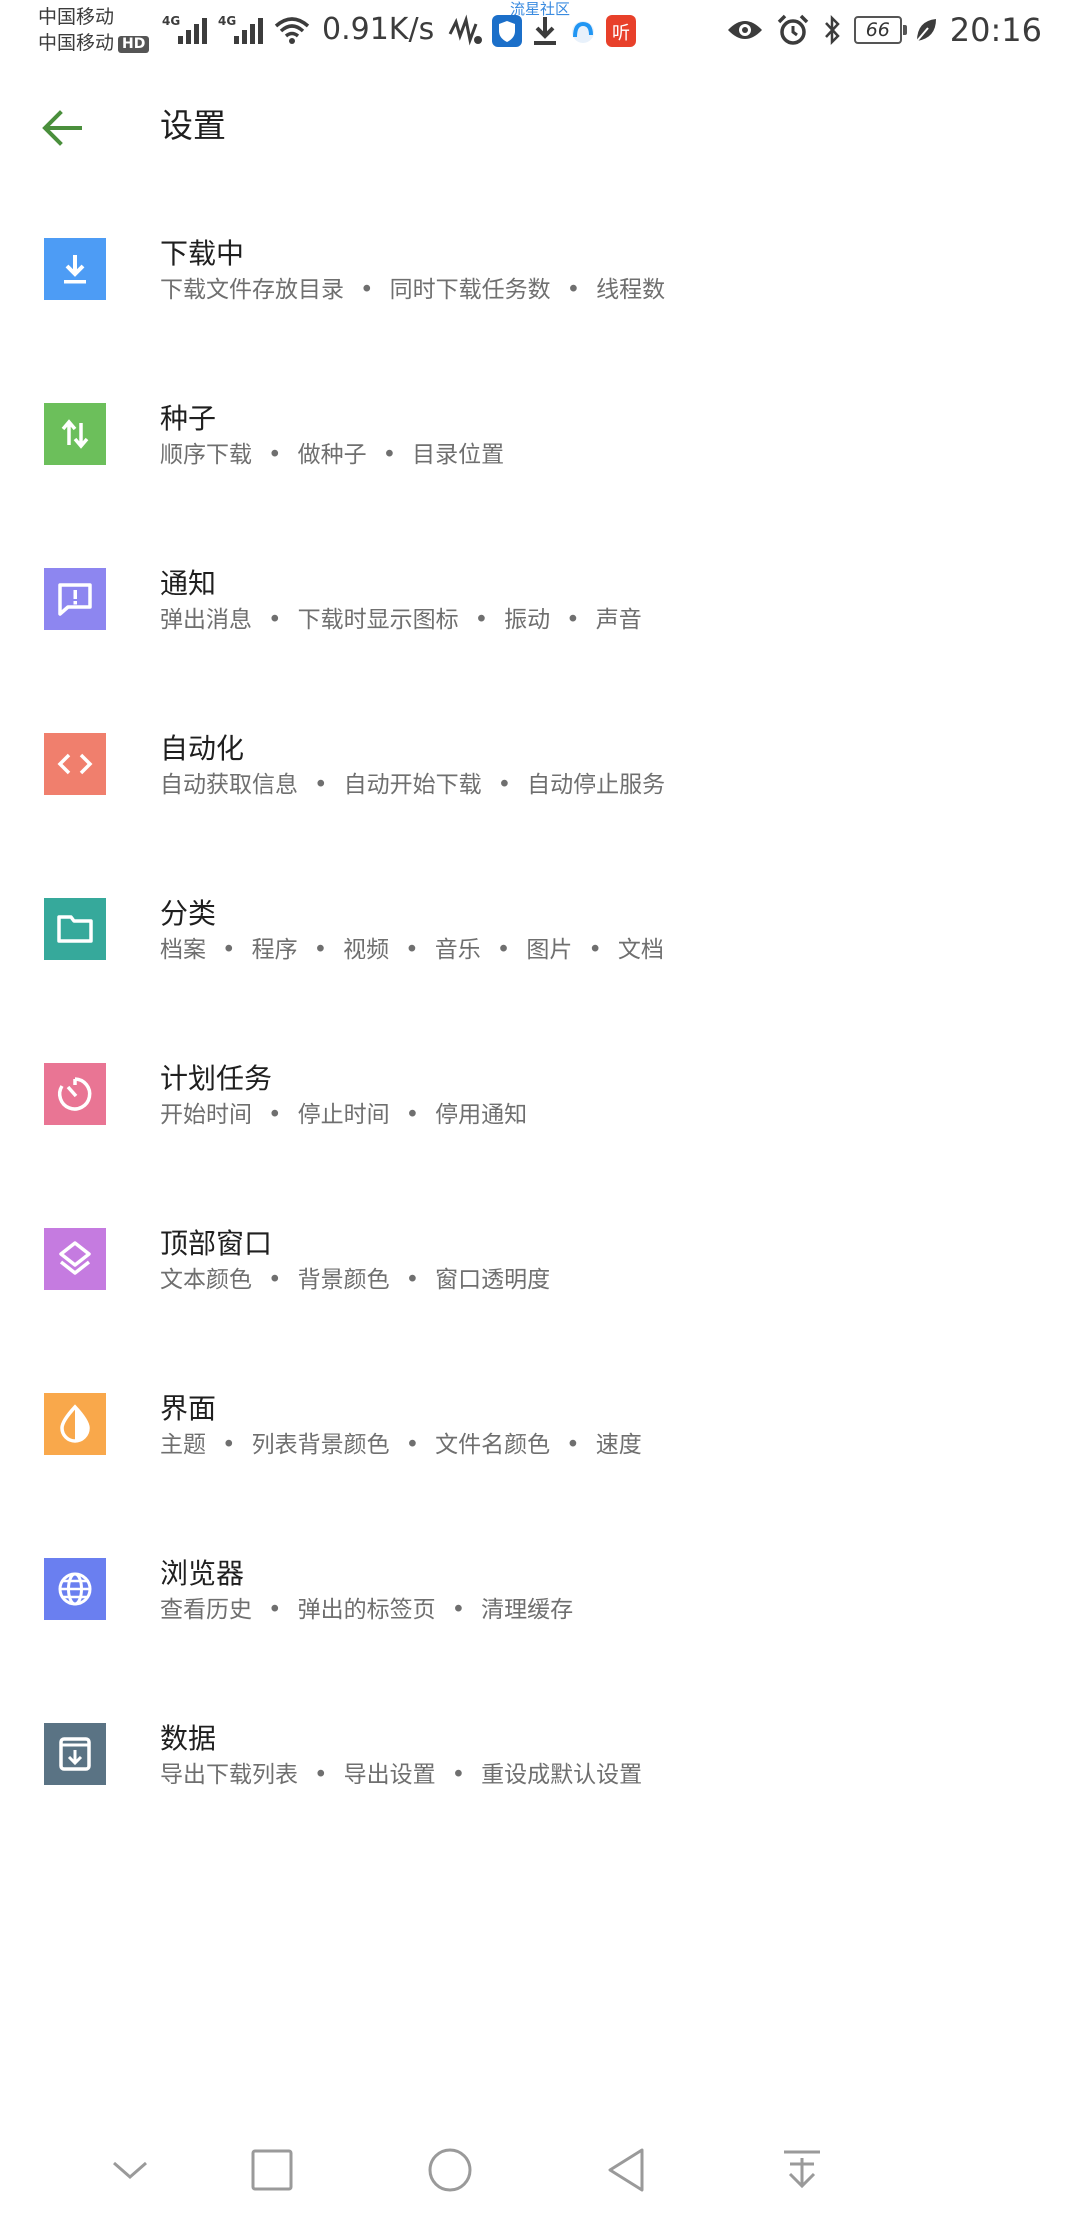  Describe the element at coordinates (183, 1445) in the screenshot. I see `summary-item: 主题` at that location.